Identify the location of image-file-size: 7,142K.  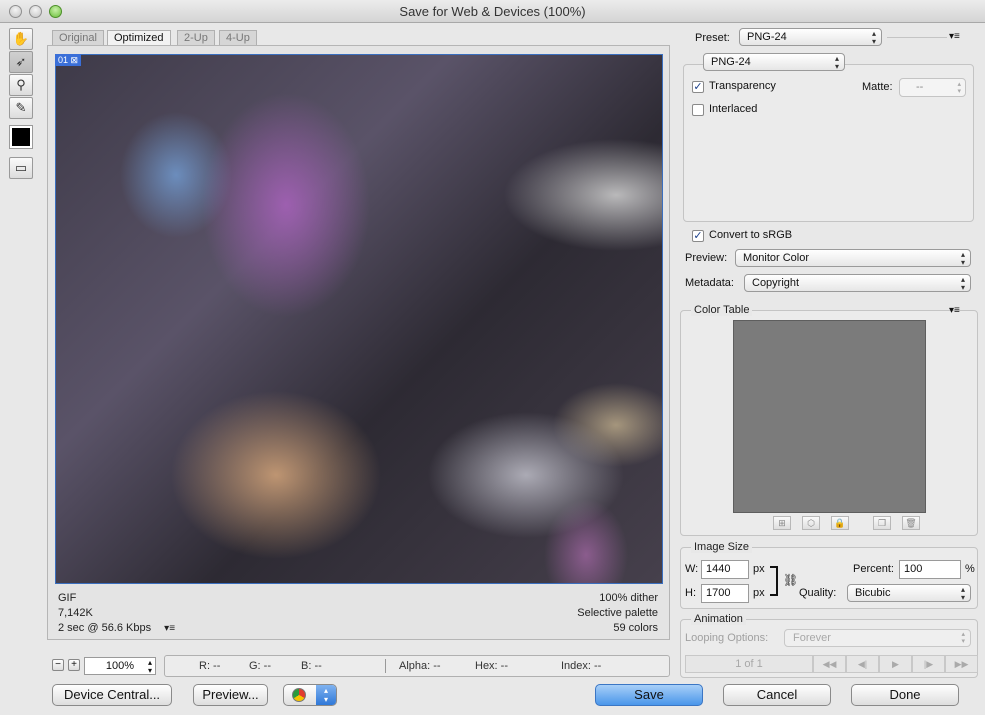
(75, 613).